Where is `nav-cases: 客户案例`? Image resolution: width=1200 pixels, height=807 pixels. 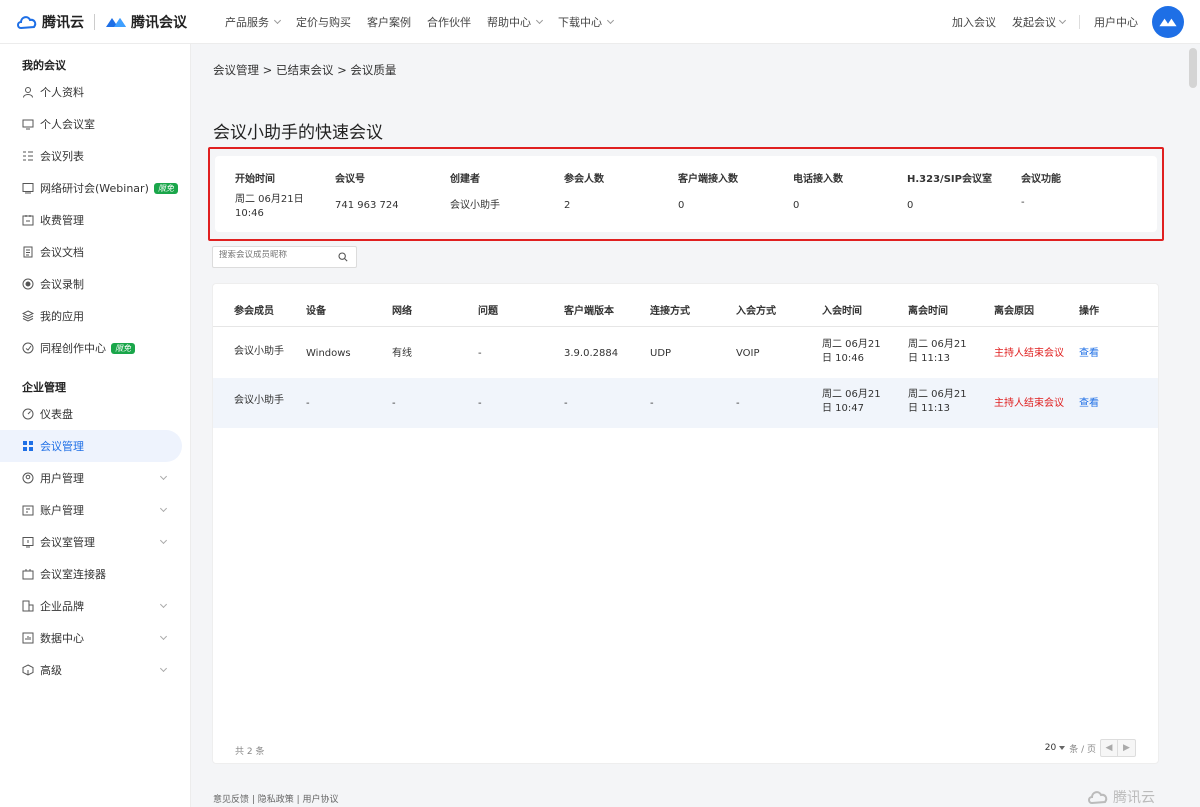 nav-cases: 客户案例 is located at coordinates (389, 22).